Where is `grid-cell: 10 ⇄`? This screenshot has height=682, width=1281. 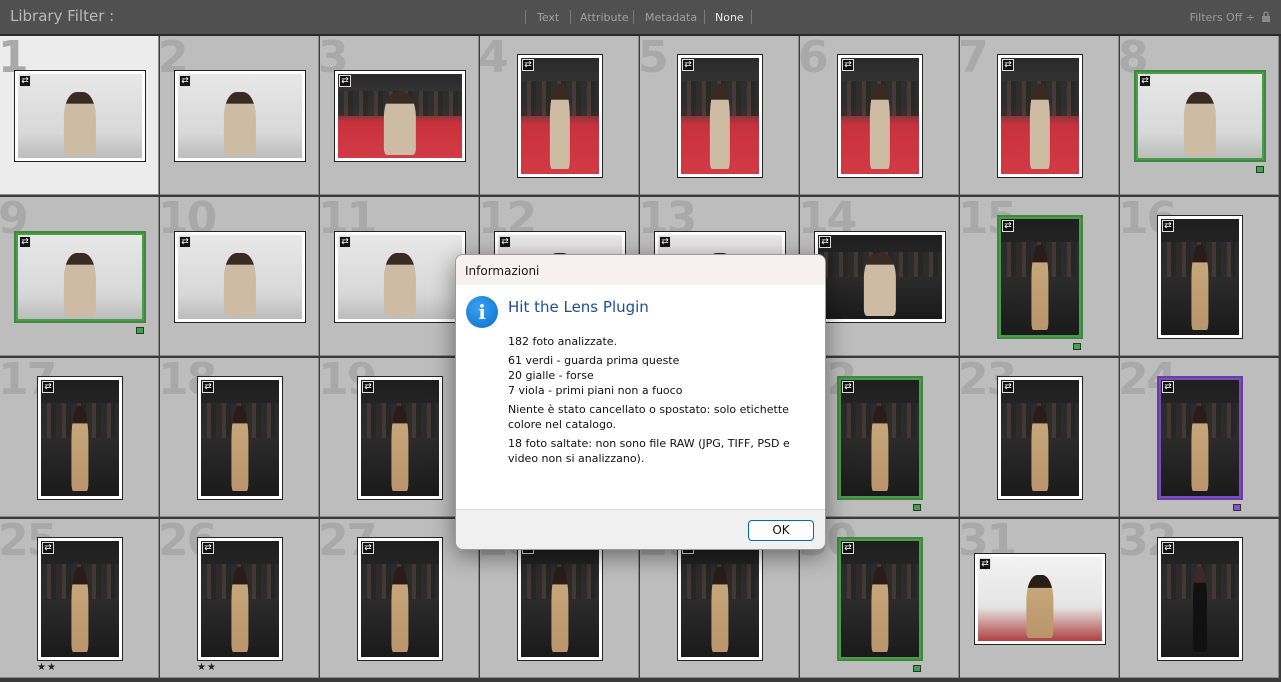 grid-cell: 10 ⇄ is located at coordinates (239, 276).